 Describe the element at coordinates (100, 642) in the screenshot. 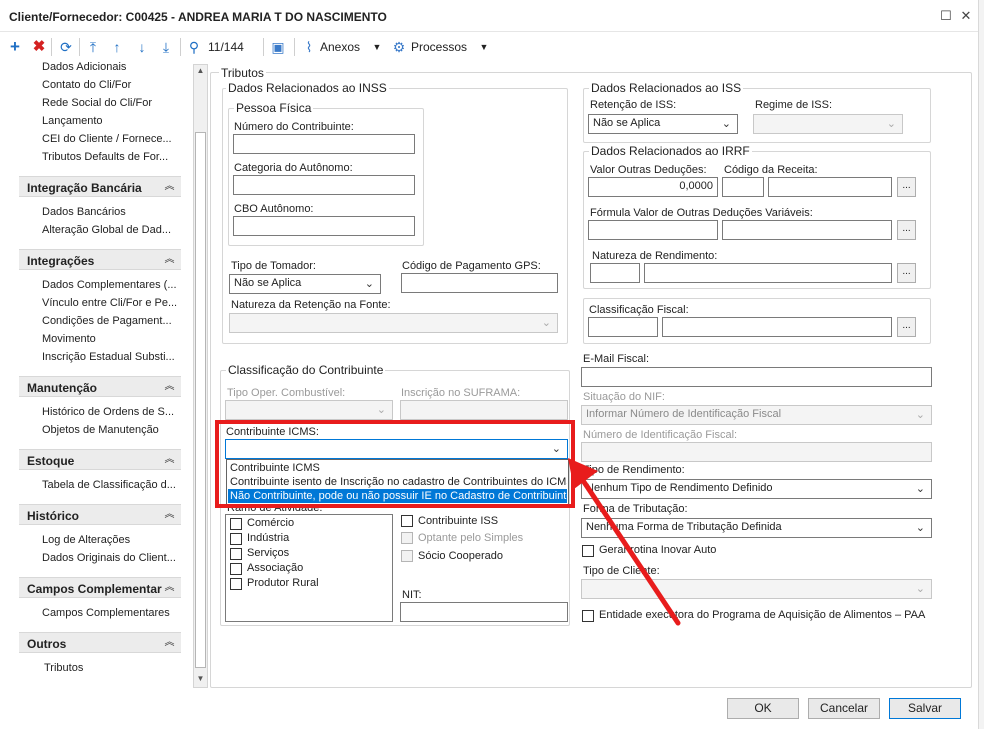

I see `nav-section-outros: Outros ︽` at that location.